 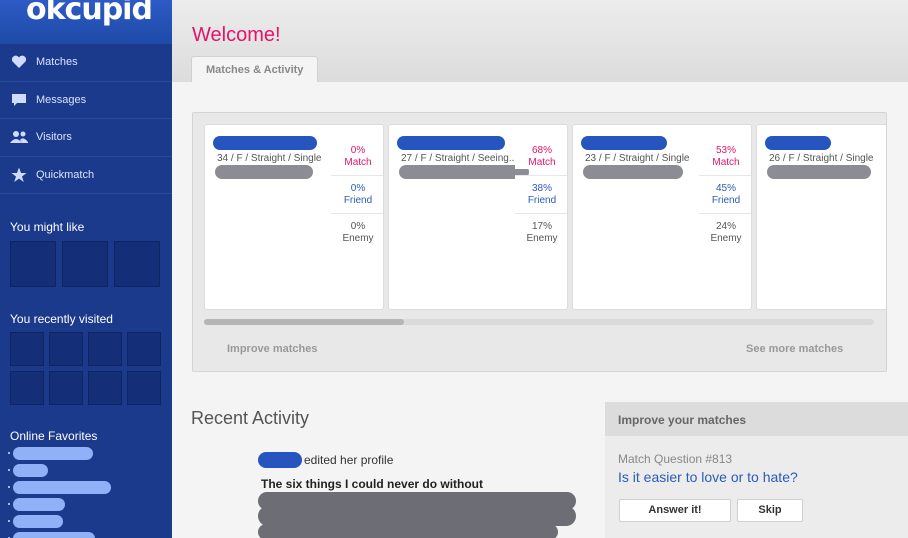 What do you see at coordinates (269, 158) in the screenshot?
I see `profile-summary: 34 / F / Straight / Single` at bounding box center [269, 158].